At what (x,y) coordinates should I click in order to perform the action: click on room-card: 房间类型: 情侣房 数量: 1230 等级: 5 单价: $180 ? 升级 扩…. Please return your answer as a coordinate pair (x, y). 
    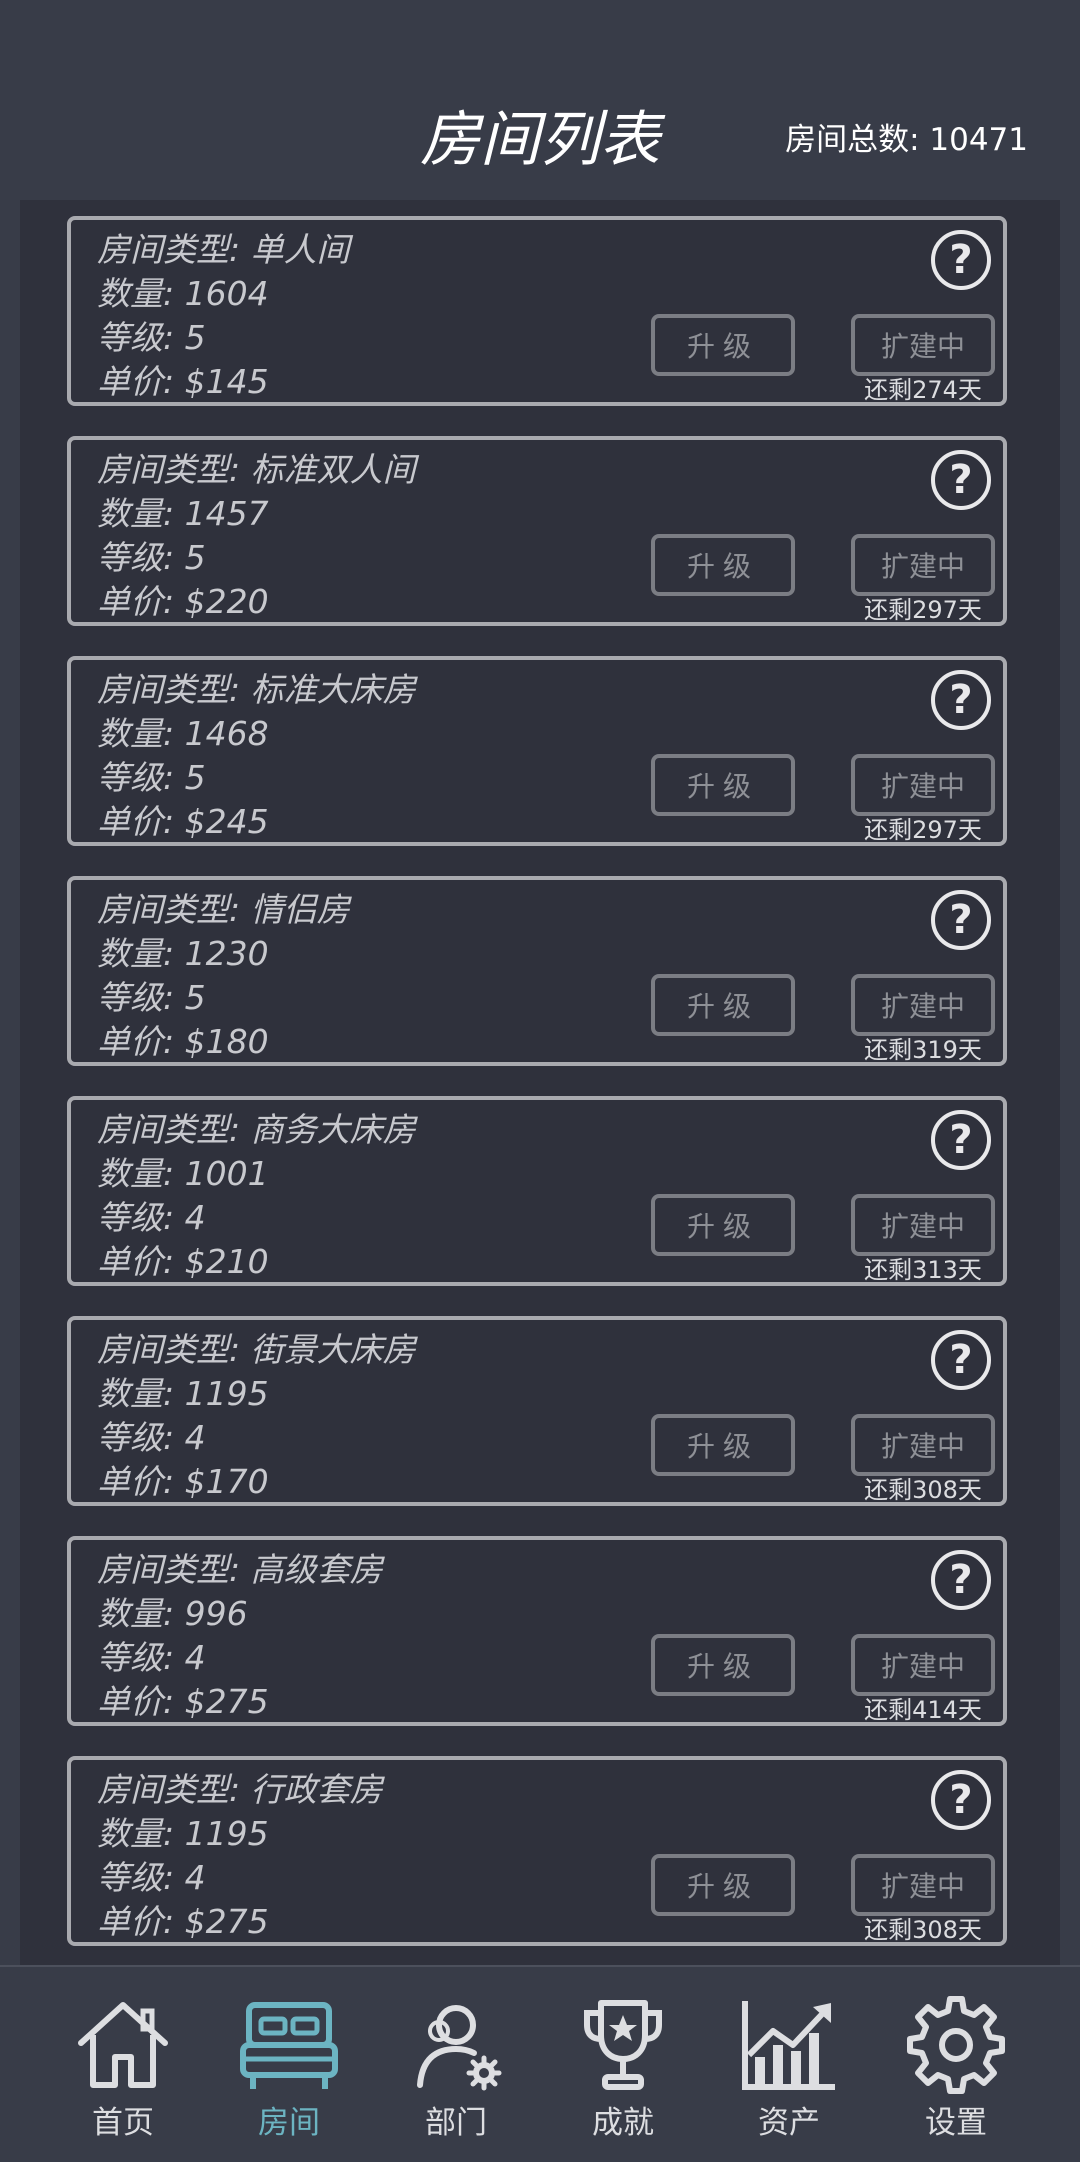
    Looking at the image, I should click on (537, 971).